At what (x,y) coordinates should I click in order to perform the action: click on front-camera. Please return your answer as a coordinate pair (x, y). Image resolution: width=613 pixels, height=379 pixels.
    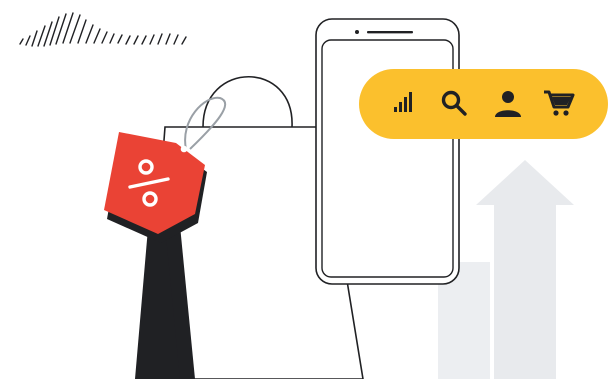
    Looking at the image, I should click on (357, 32).